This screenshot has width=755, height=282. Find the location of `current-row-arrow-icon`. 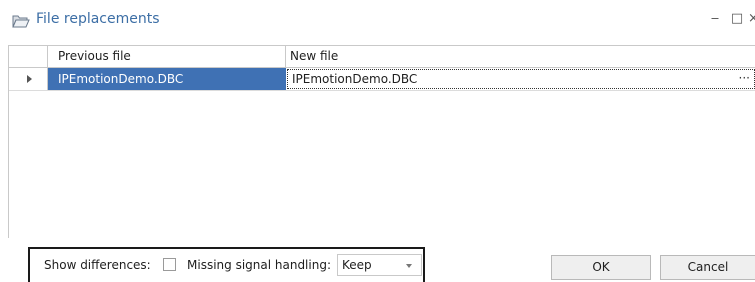

current-row-arrow-icon is located at coordinates (29, 79).